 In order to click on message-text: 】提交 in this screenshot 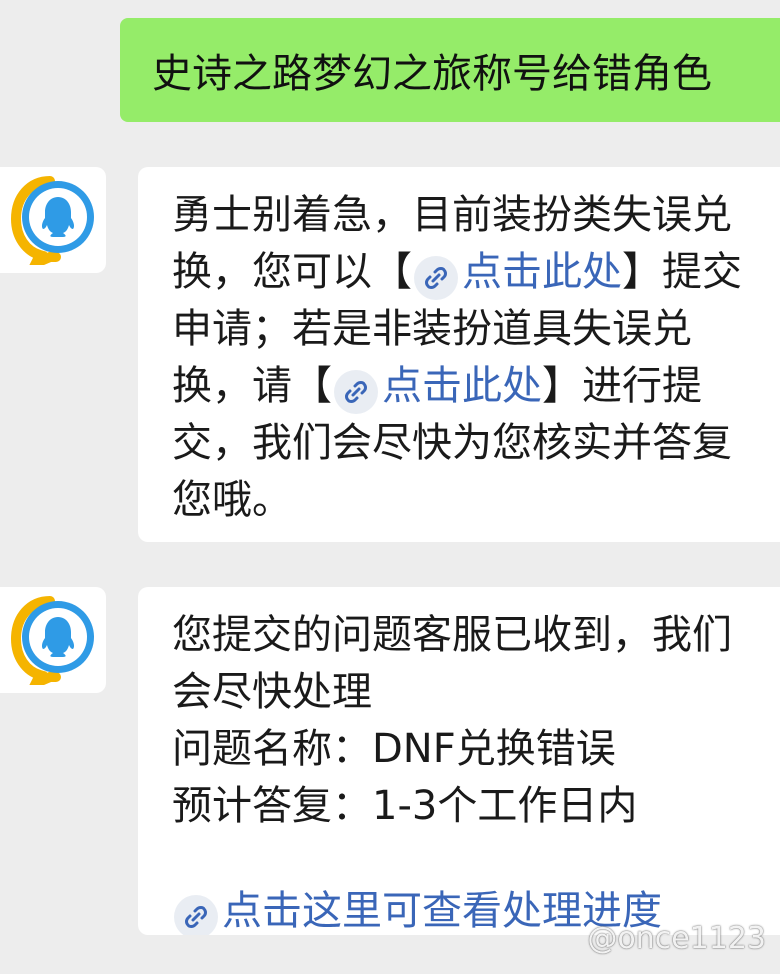, I will do `click(682, 272)`.